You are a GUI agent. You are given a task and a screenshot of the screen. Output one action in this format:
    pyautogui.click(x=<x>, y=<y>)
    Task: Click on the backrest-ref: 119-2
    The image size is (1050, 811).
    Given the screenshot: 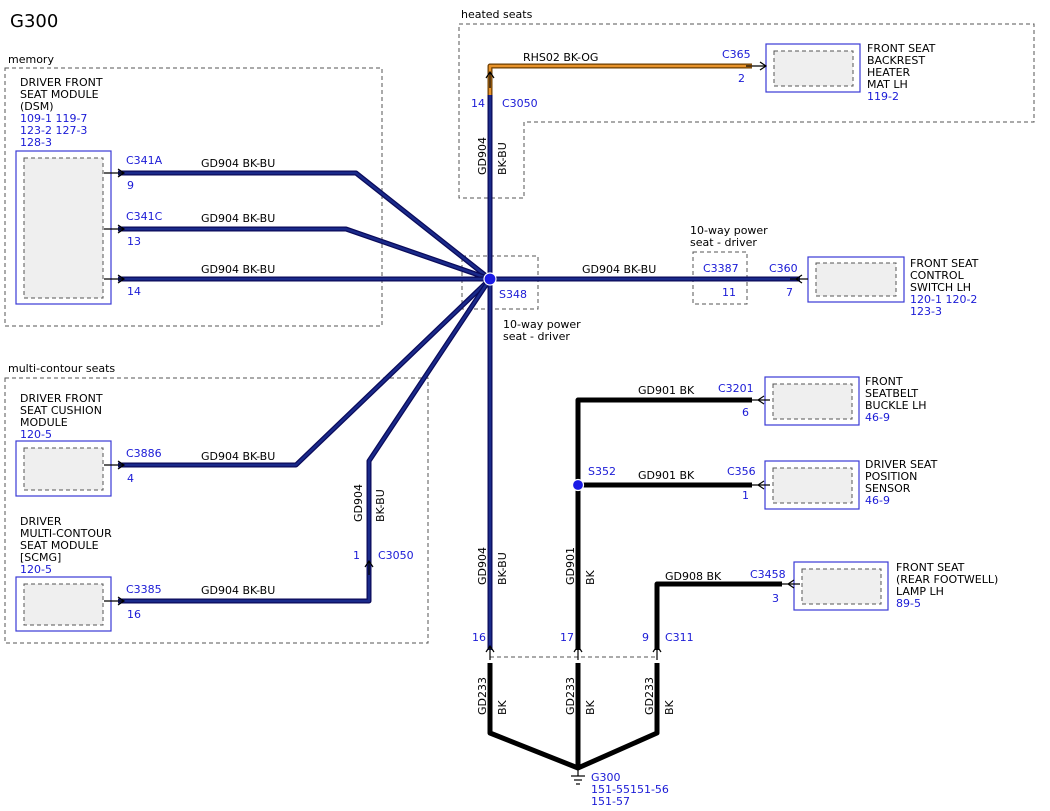 What is the action you would take?
    pyautogui.click(x=883, y=96)
    